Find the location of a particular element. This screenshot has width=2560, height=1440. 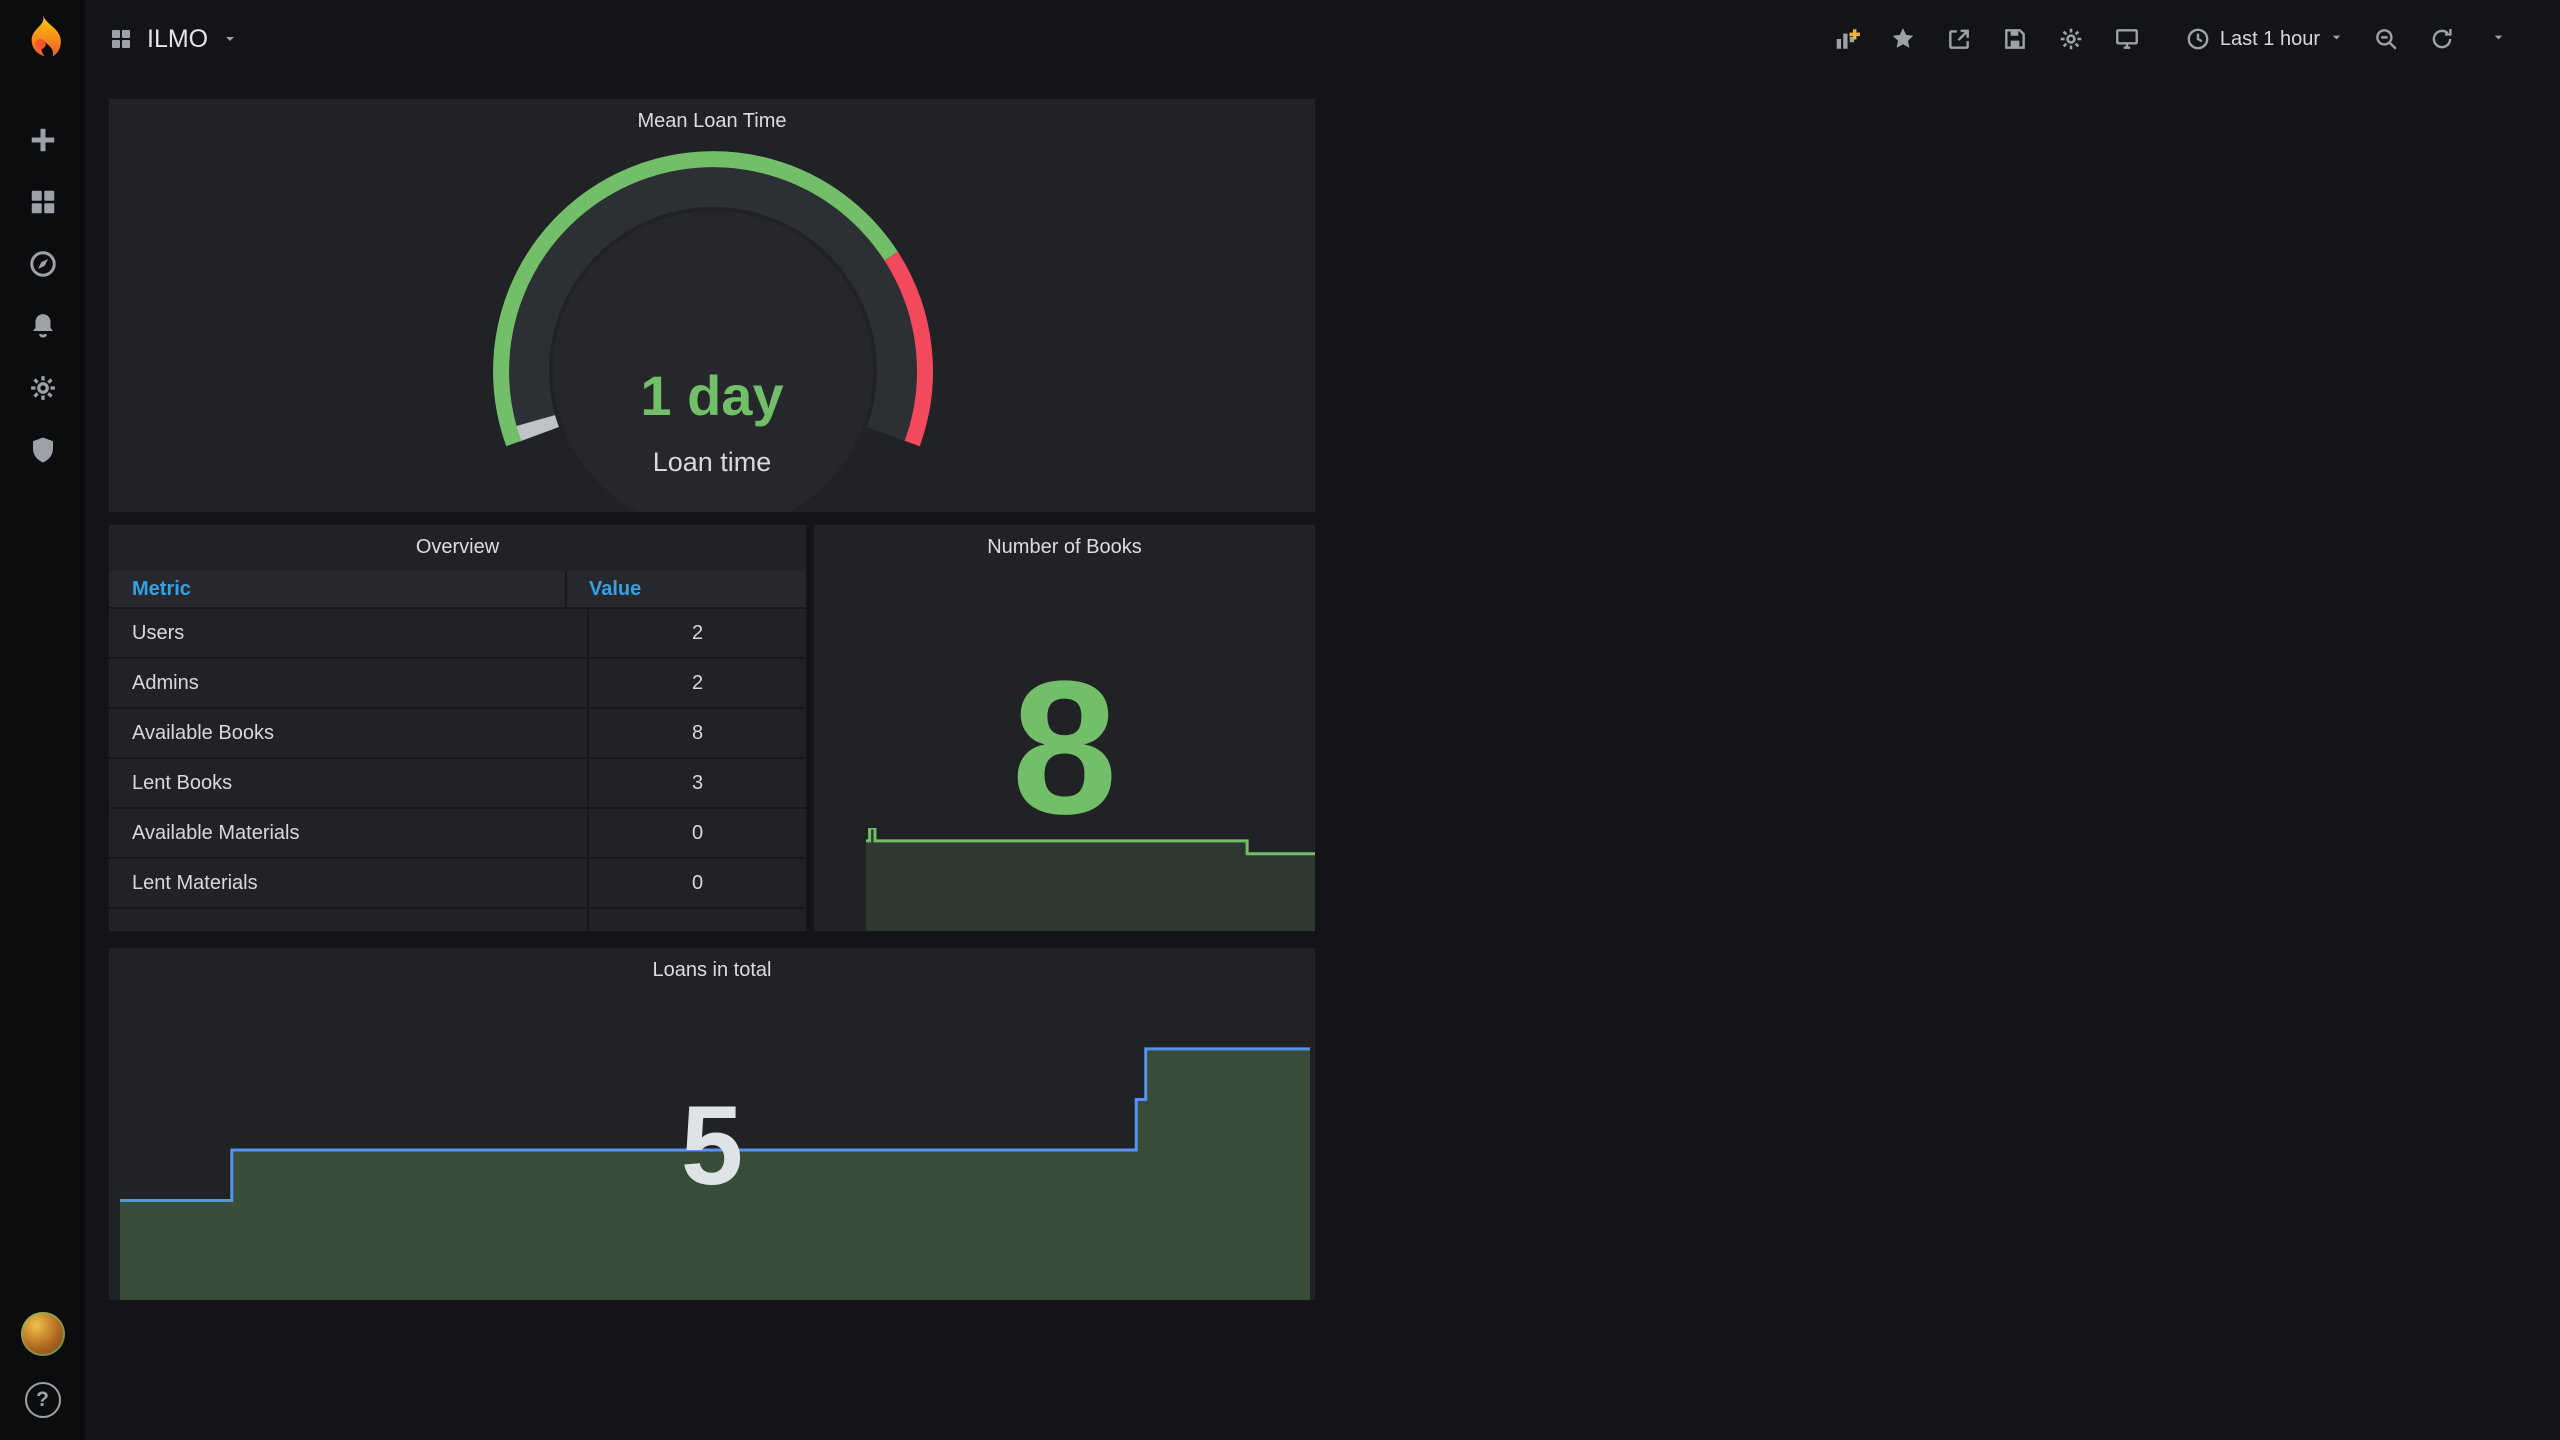

table-row-empty is located at coordinates (457, 920).